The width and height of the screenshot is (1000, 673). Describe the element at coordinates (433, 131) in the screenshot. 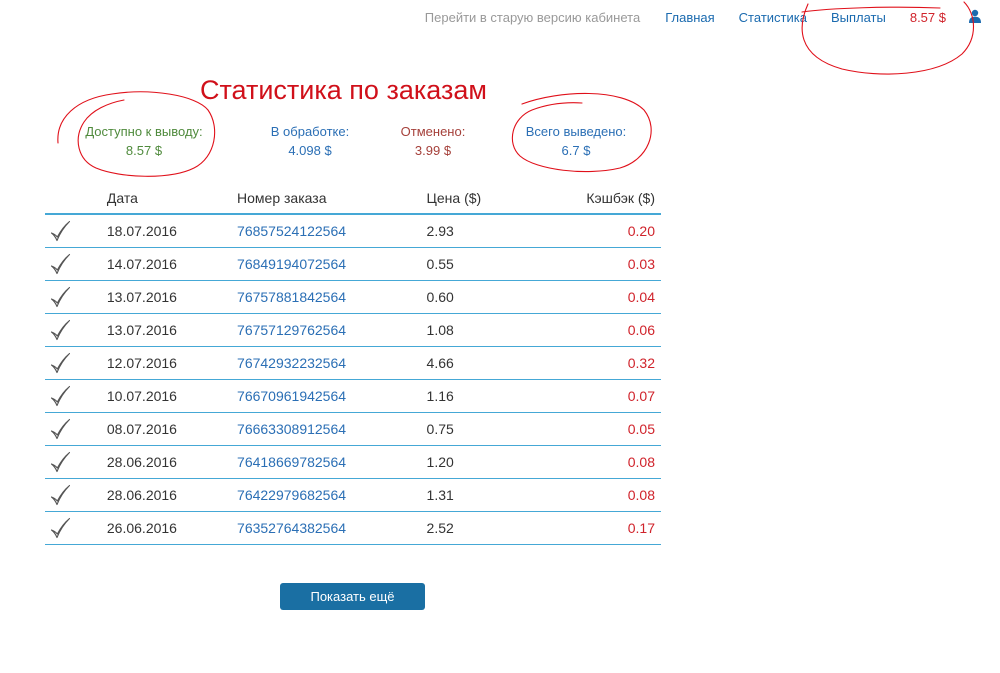

I see `stat-cancelled-label: Отменено:` at that location.